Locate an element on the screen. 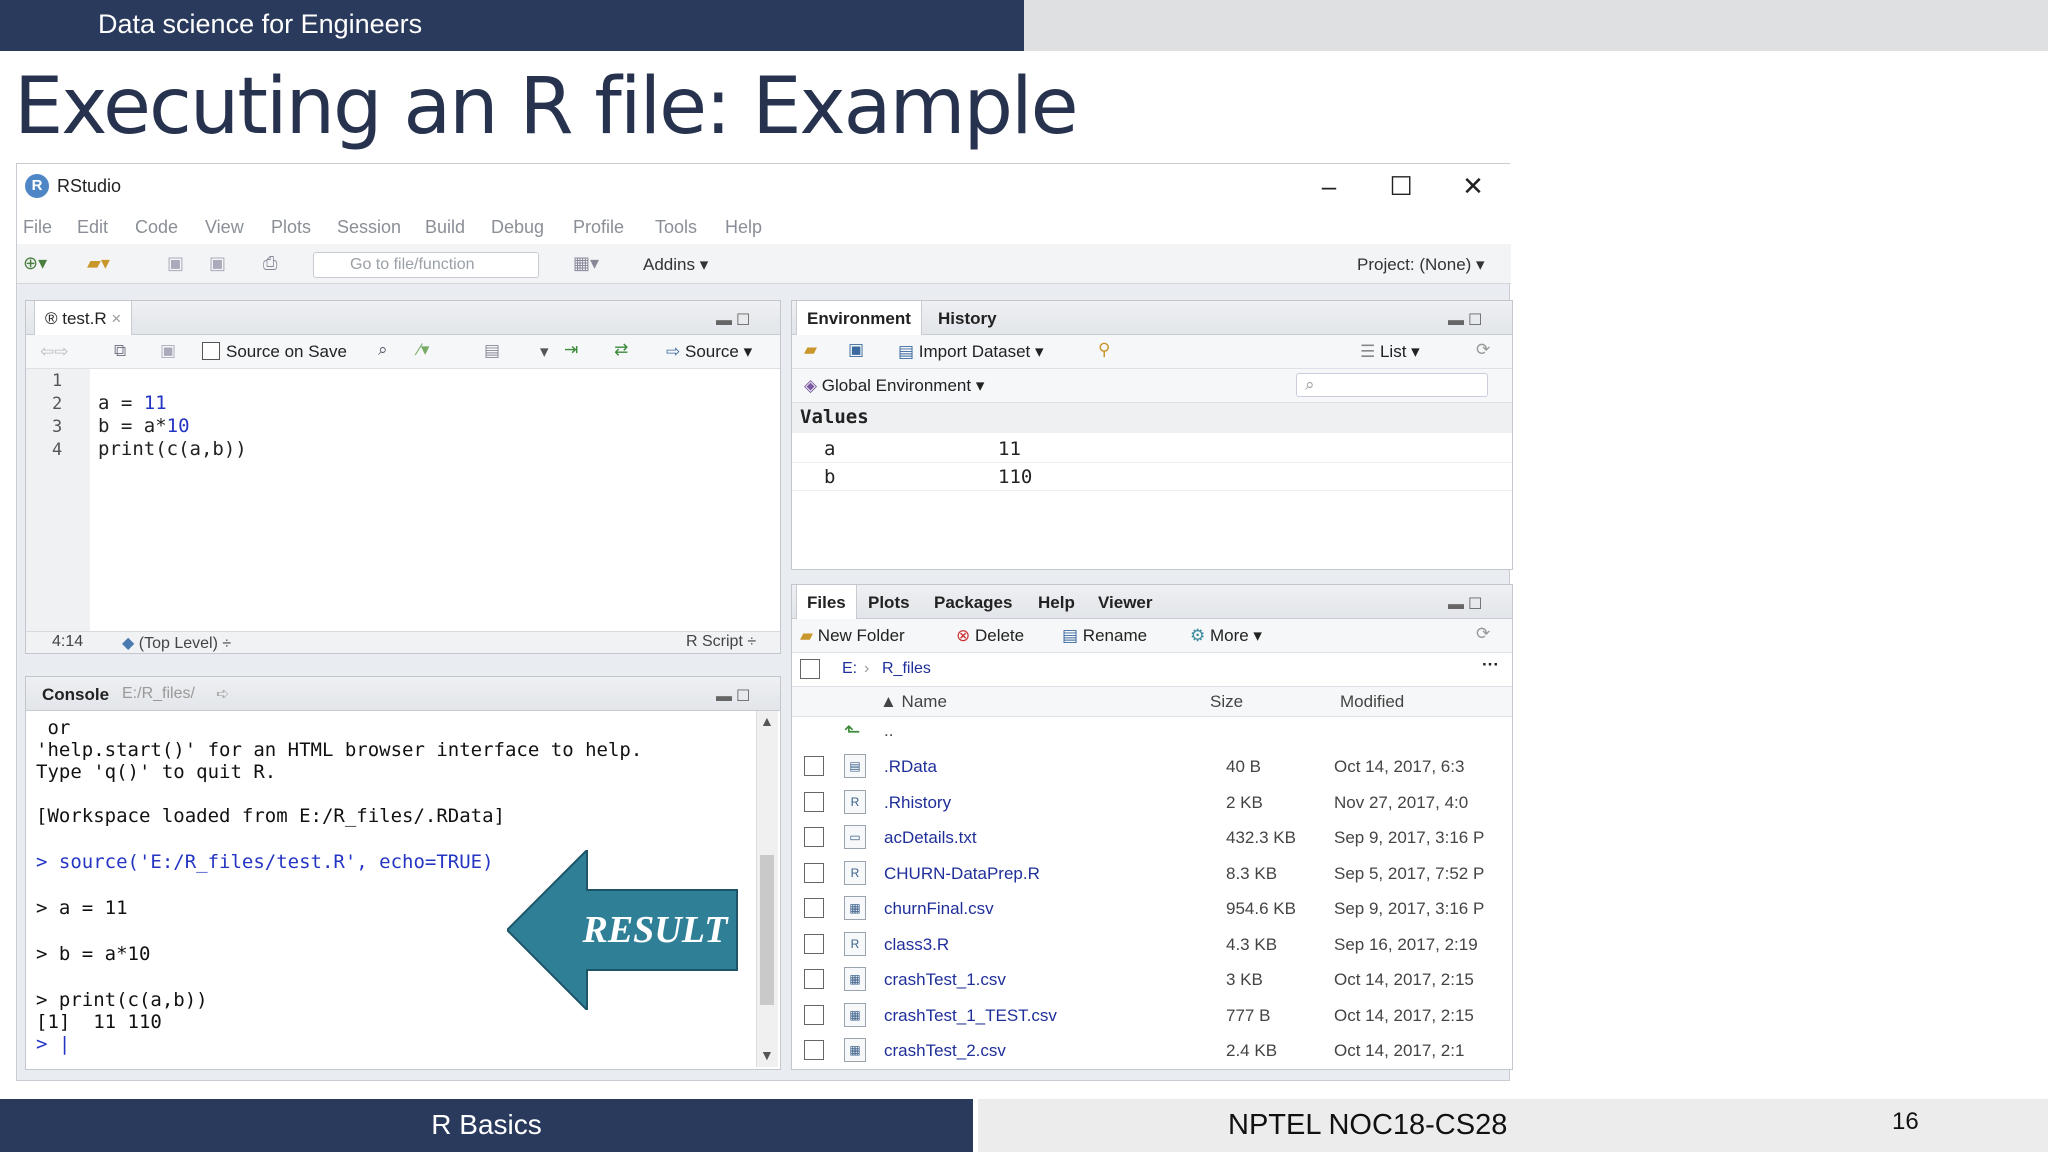 The height and width of the screenshot is (1152, 2048). file-name: crashTest_1_TEST.csv is located at coordinates (970, 1016).